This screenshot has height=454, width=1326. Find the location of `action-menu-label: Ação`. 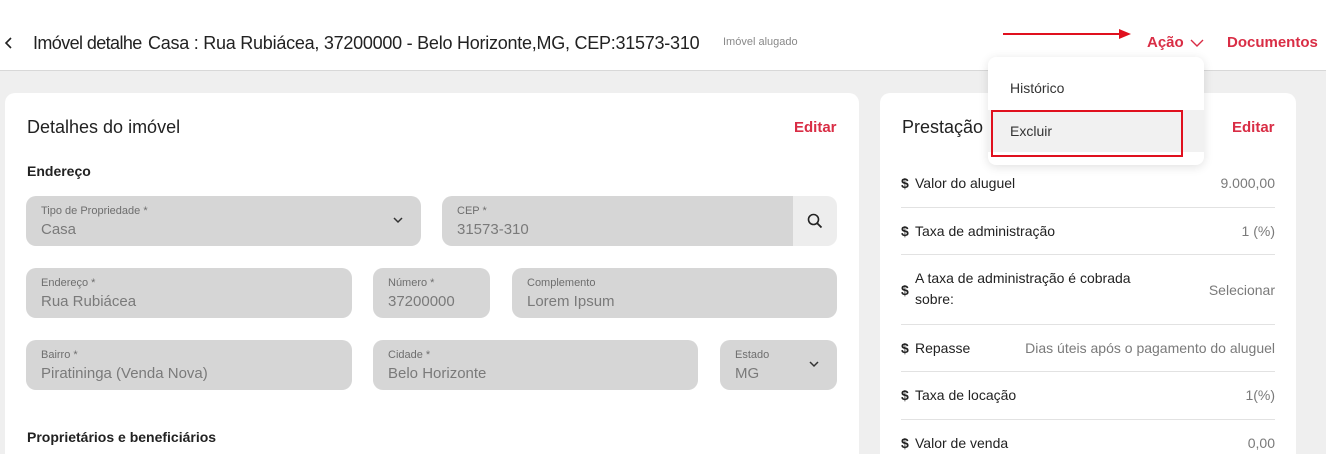

action-menu-label: Ação is located at coordinates (1165, 42).